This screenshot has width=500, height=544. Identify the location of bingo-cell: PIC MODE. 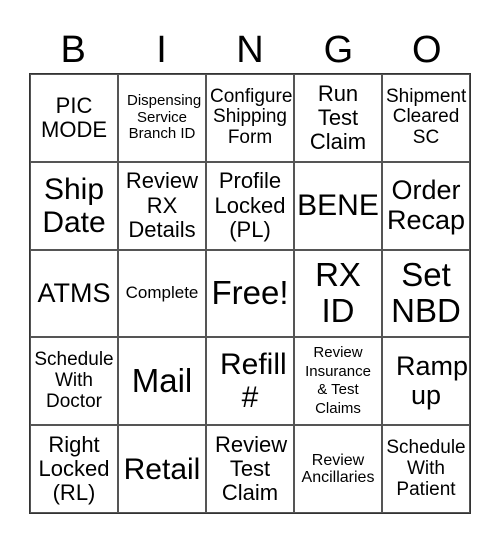
(74, 118).